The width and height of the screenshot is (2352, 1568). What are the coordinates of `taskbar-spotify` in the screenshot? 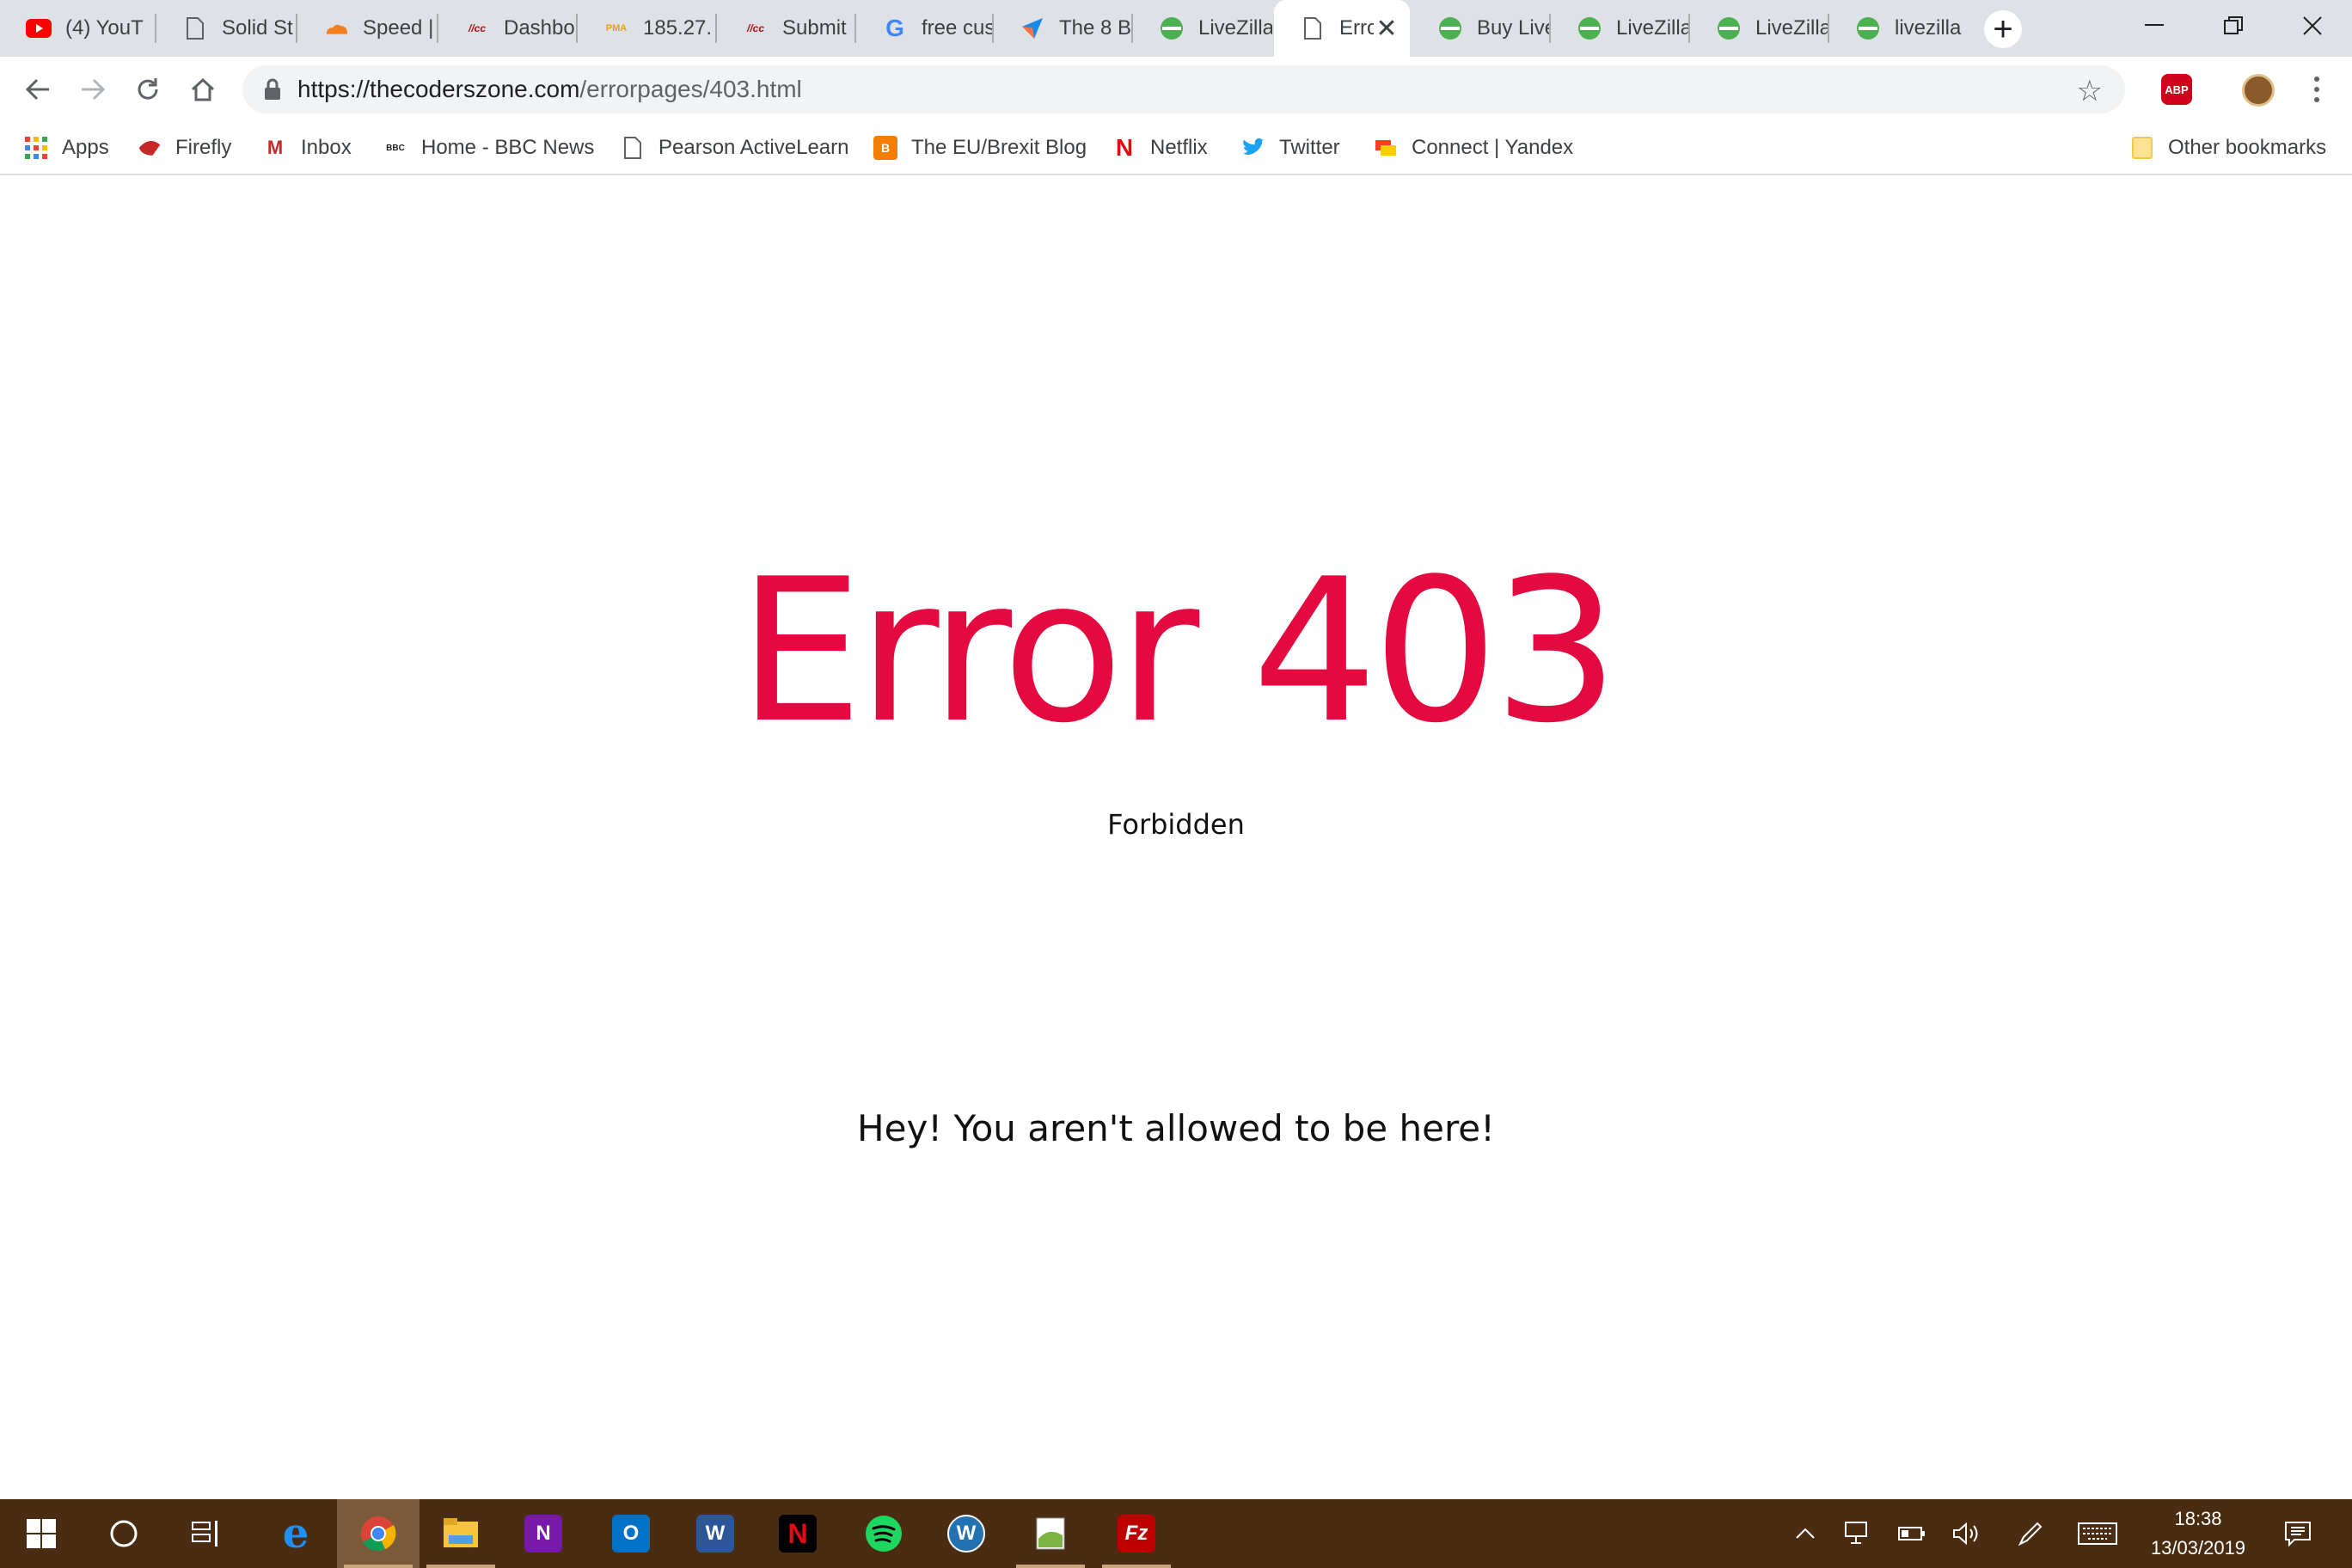 It's located at (883, 1533).